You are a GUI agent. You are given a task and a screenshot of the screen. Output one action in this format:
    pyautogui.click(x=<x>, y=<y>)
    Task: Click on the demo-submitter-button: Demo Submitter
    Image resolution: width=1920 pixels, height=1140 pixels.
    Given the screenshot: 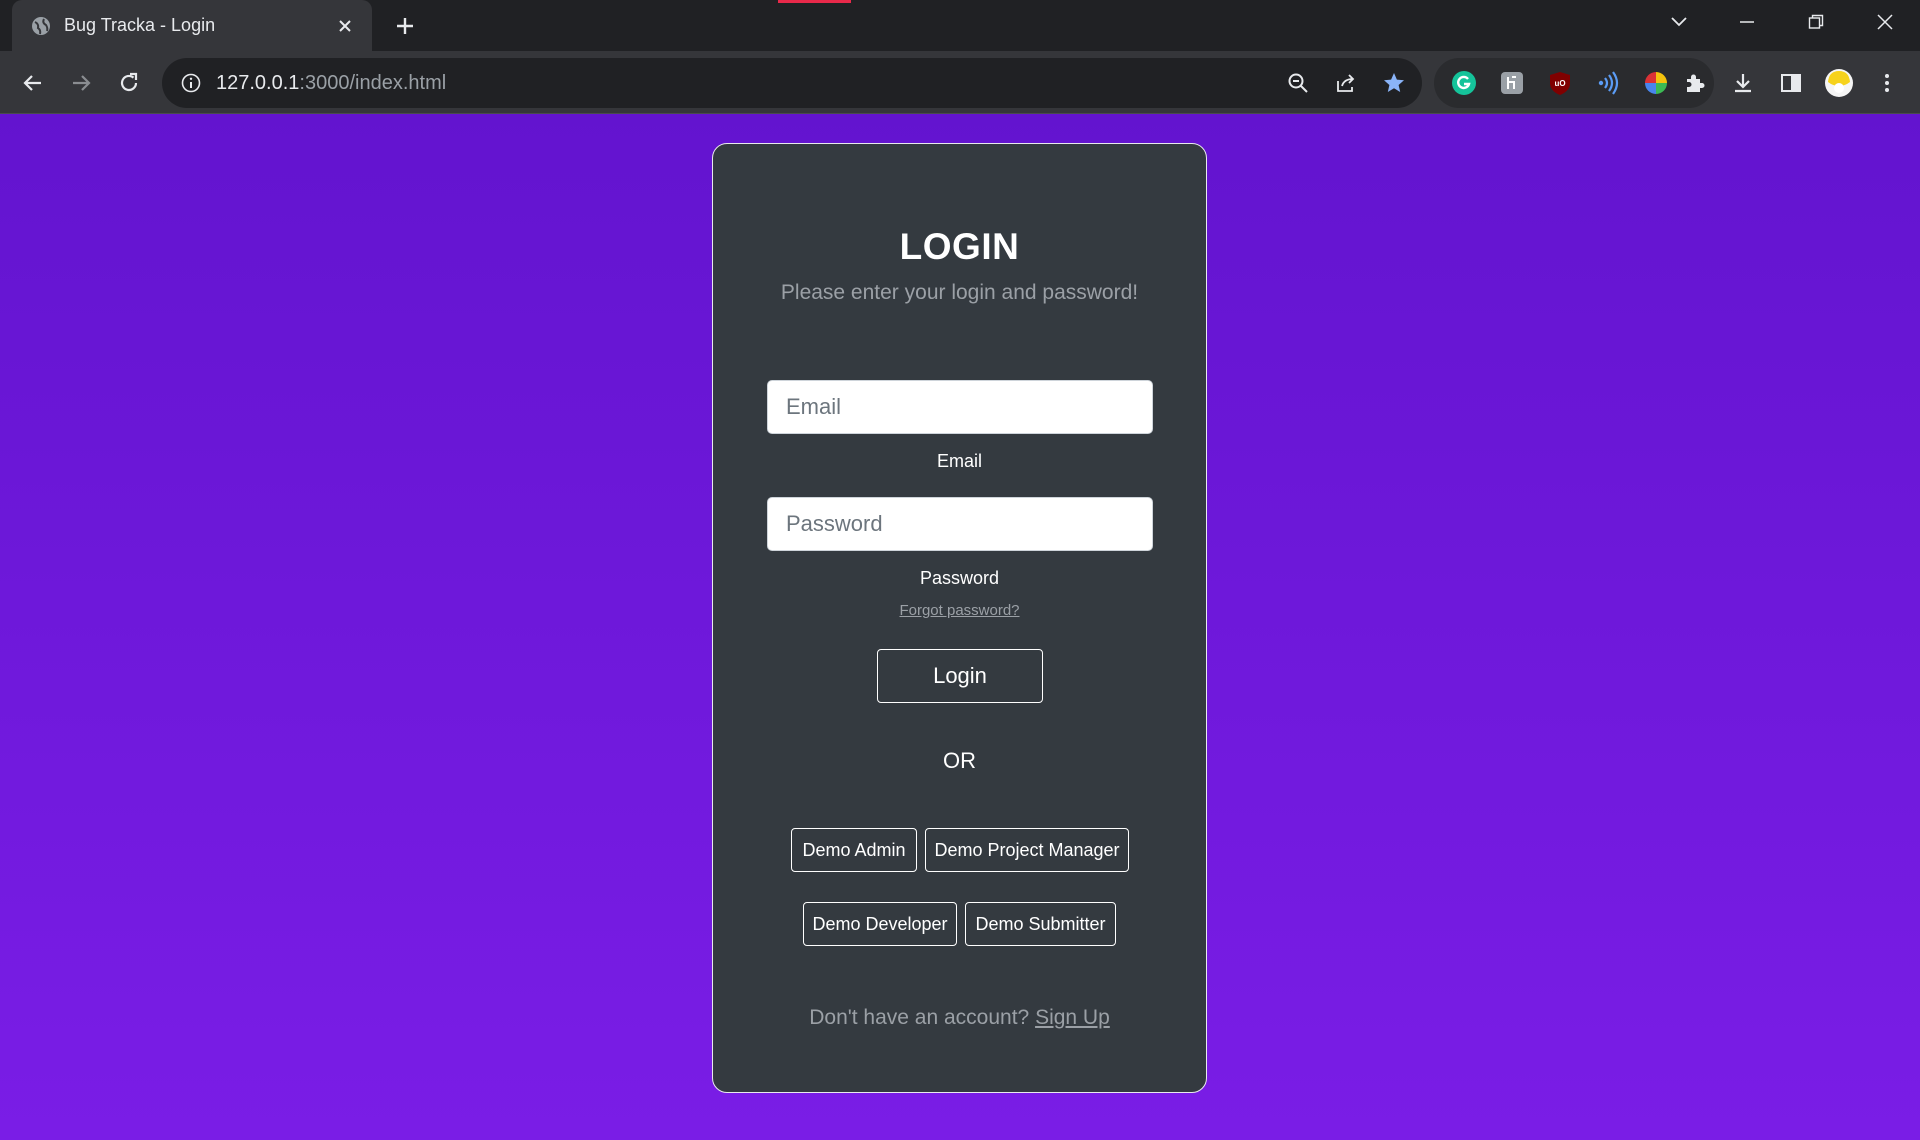 What is the action you would take?
    pyautogui.click(x=1040, y=924)
    